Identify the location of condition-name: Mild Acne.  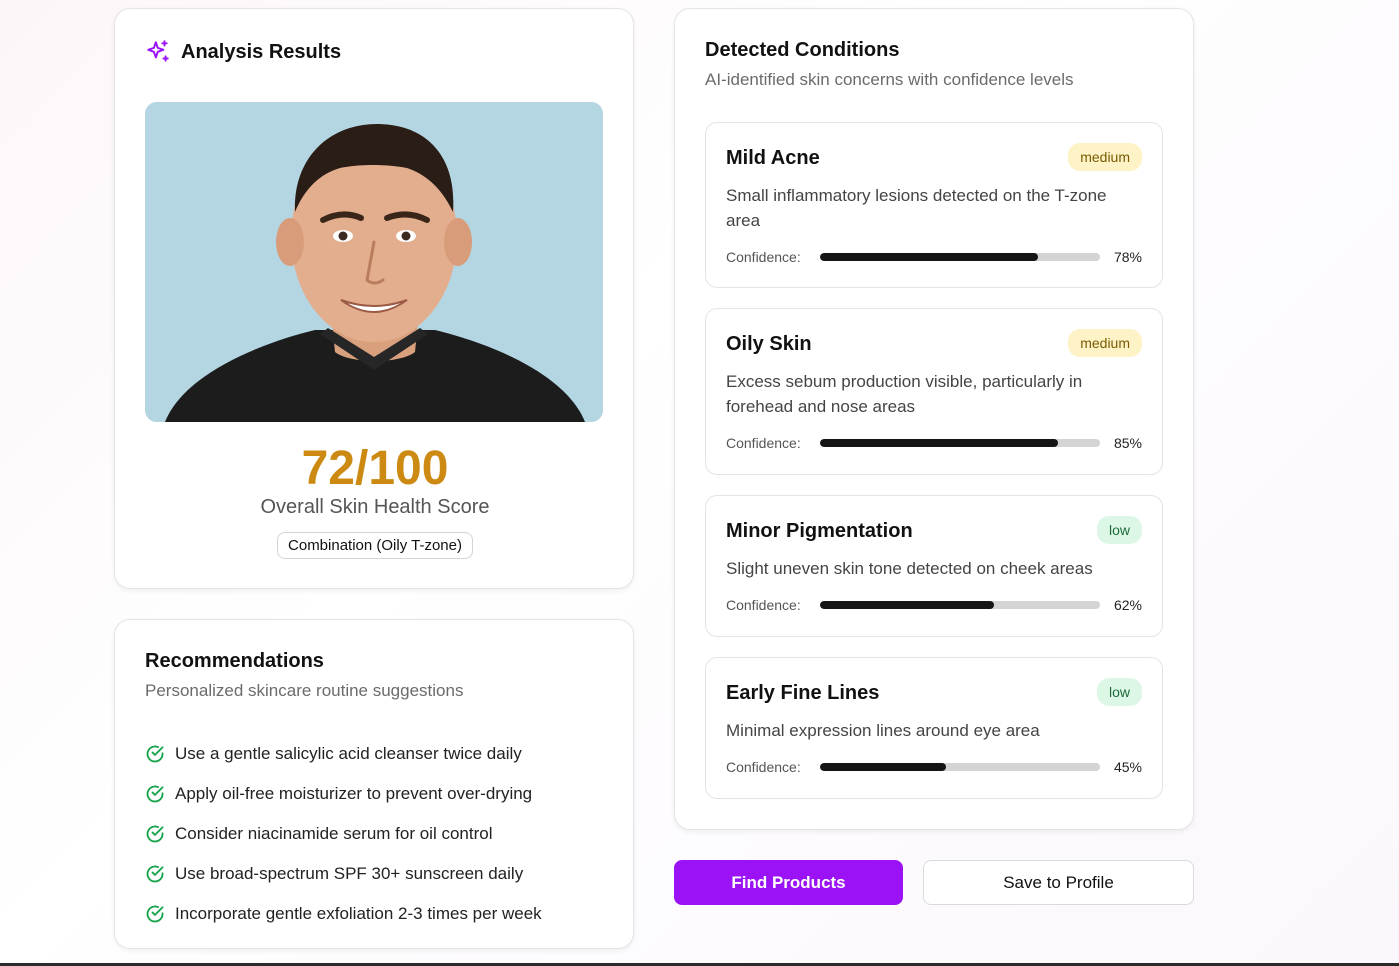
(773, 158).